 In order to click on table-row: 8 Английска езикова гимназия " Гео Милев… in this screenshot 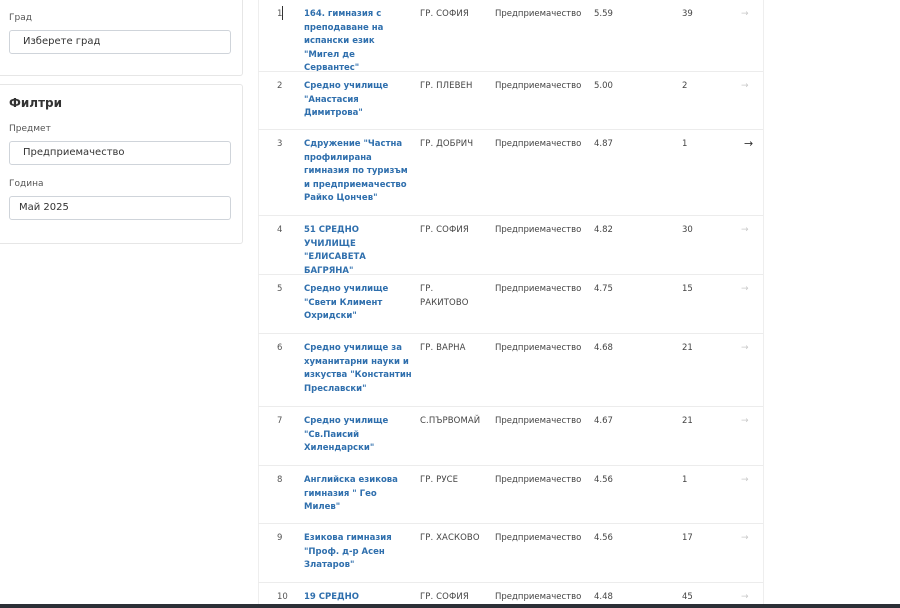, I will do `click(510, 495)`.